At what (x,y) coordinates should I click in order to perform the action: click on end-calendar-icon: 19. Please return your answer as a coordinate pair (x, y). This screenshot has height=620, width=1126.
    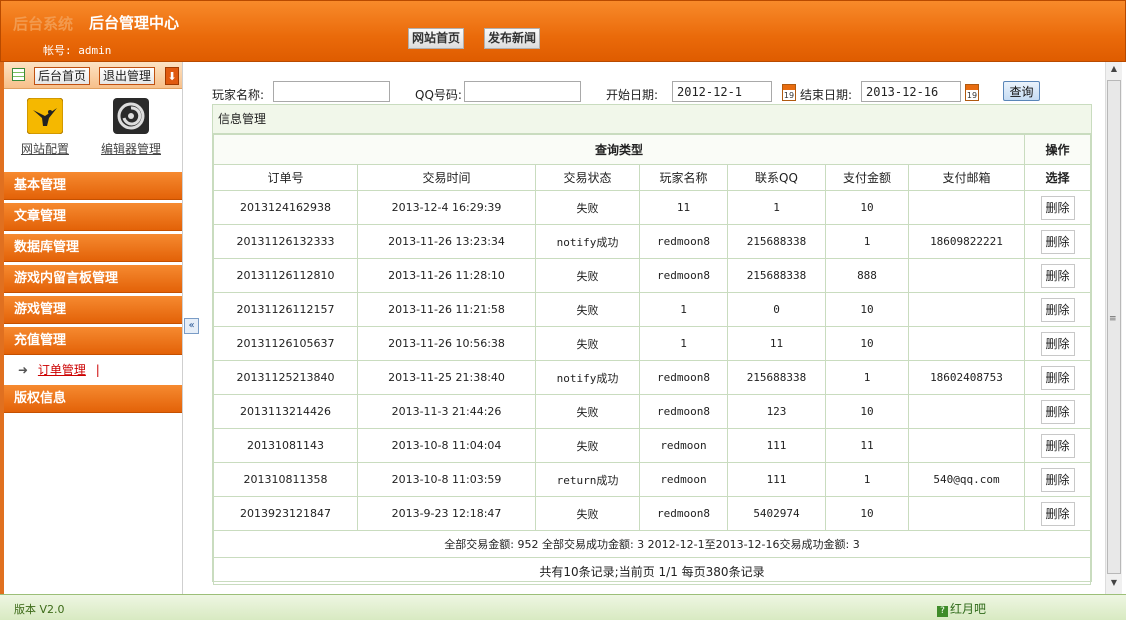
    Looking at the image, I should click on (972, 92).